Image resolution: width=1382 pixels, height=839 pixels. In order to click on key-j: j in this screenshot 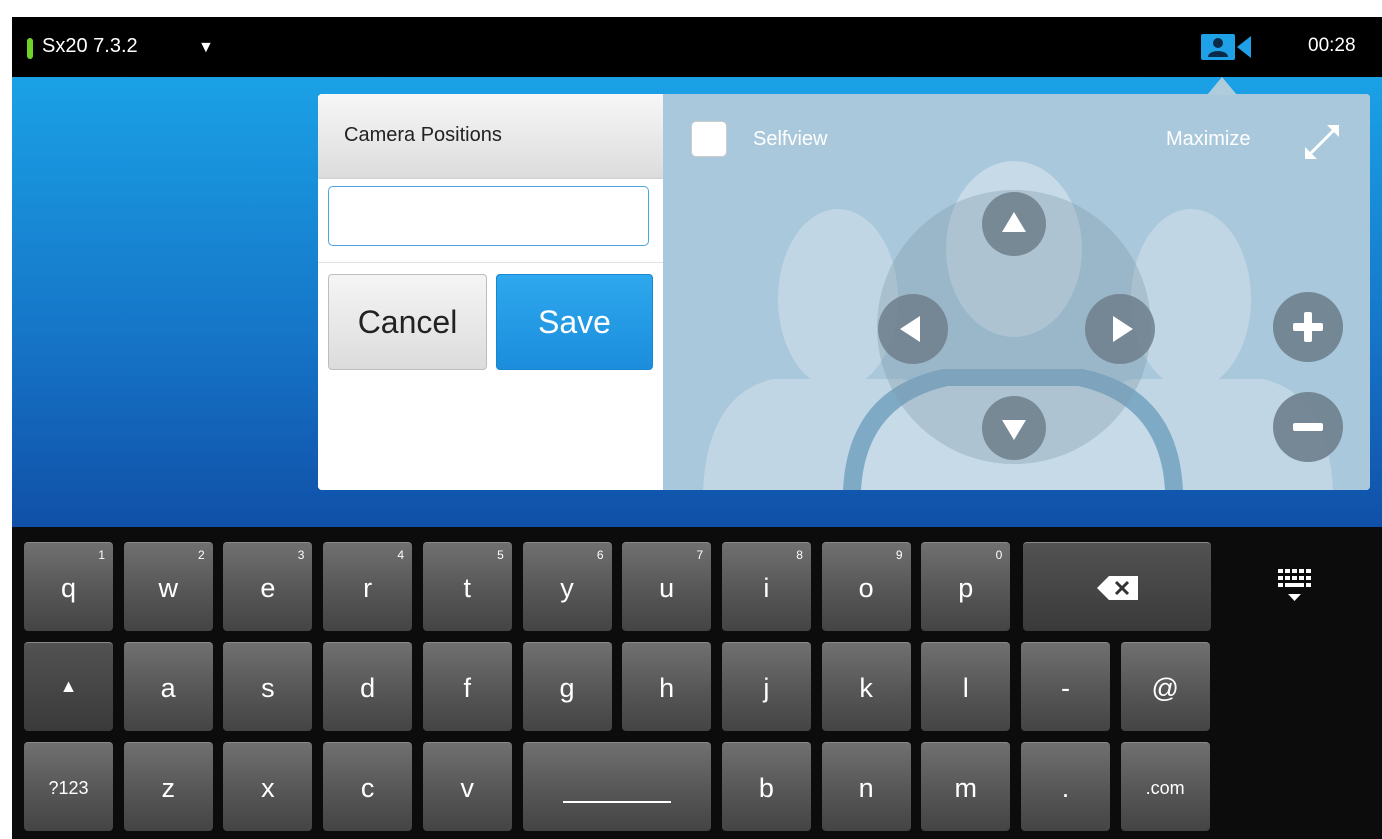, I will do `click(766, 686)`.